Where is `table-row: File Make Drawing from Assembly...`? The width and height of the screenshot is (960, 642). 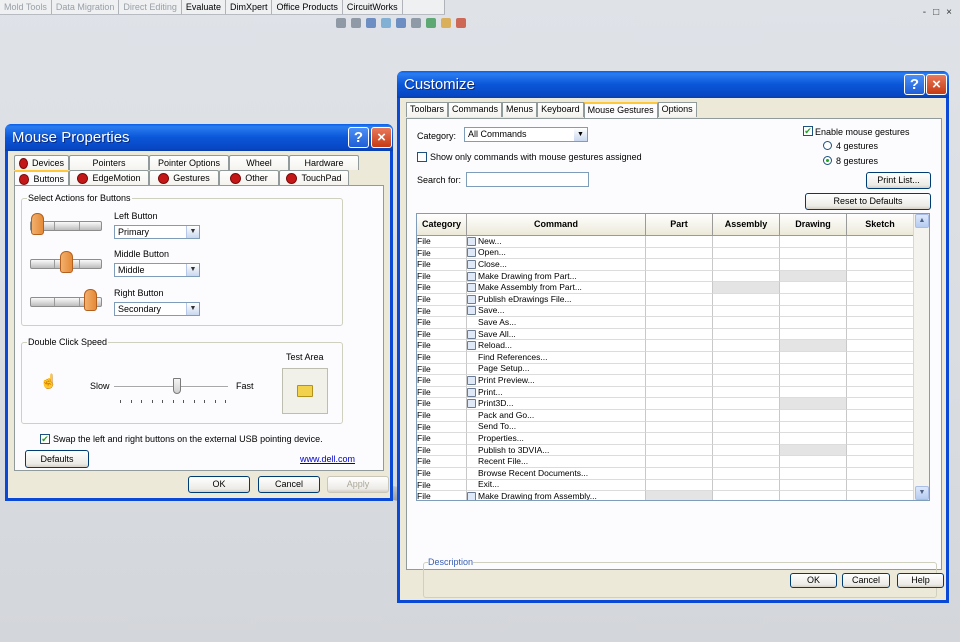
table-row: File Make Drawing from Assembly... is located at coordinates (665, 495).